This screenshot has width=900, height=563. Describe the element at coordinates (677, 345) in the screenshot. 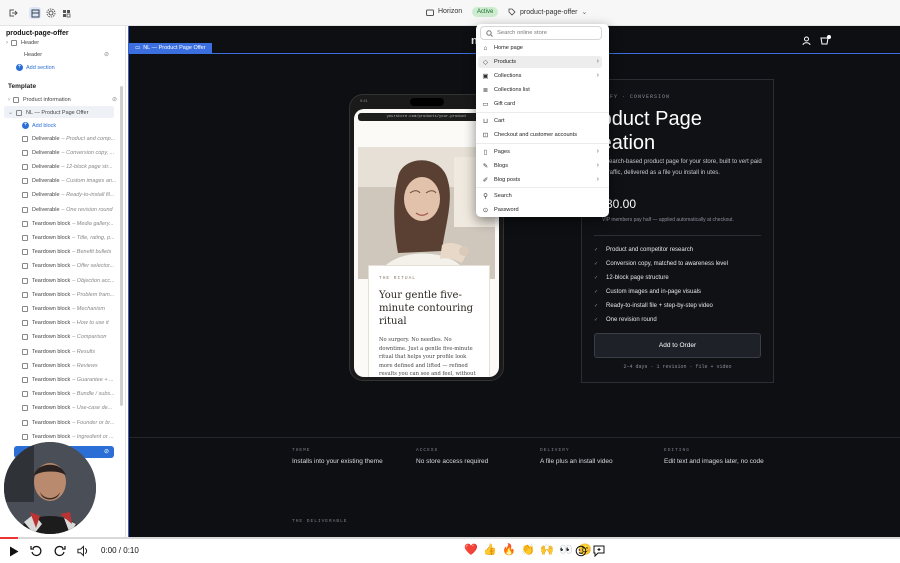

I see `add-to-order-button: Add to Order` at that location.